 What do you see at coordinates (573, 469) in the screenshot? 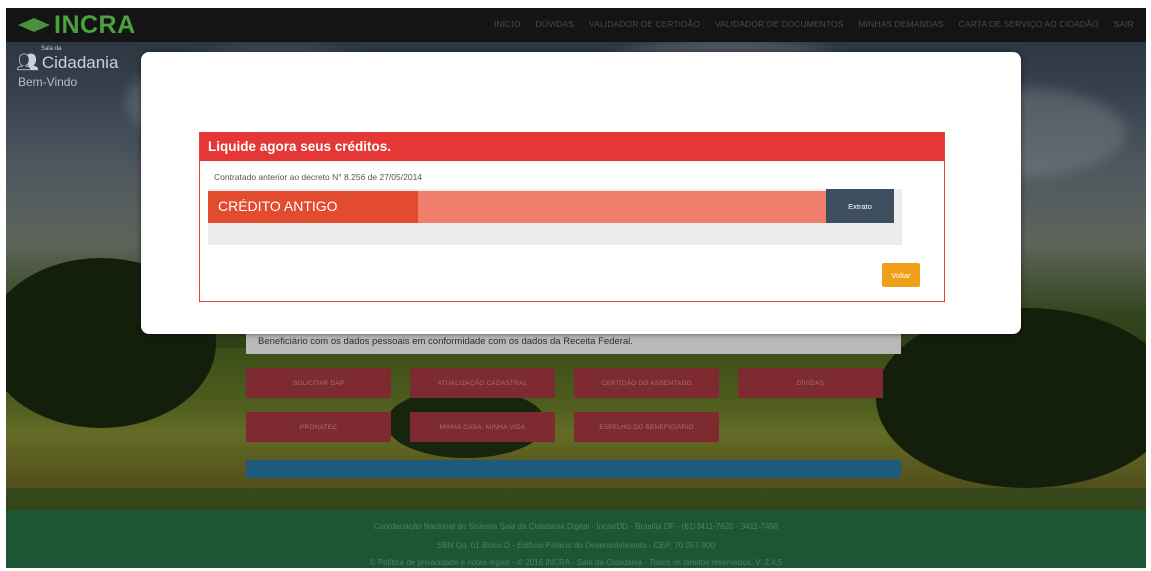
I see `blue-bar` at bounding box center [573, 469].